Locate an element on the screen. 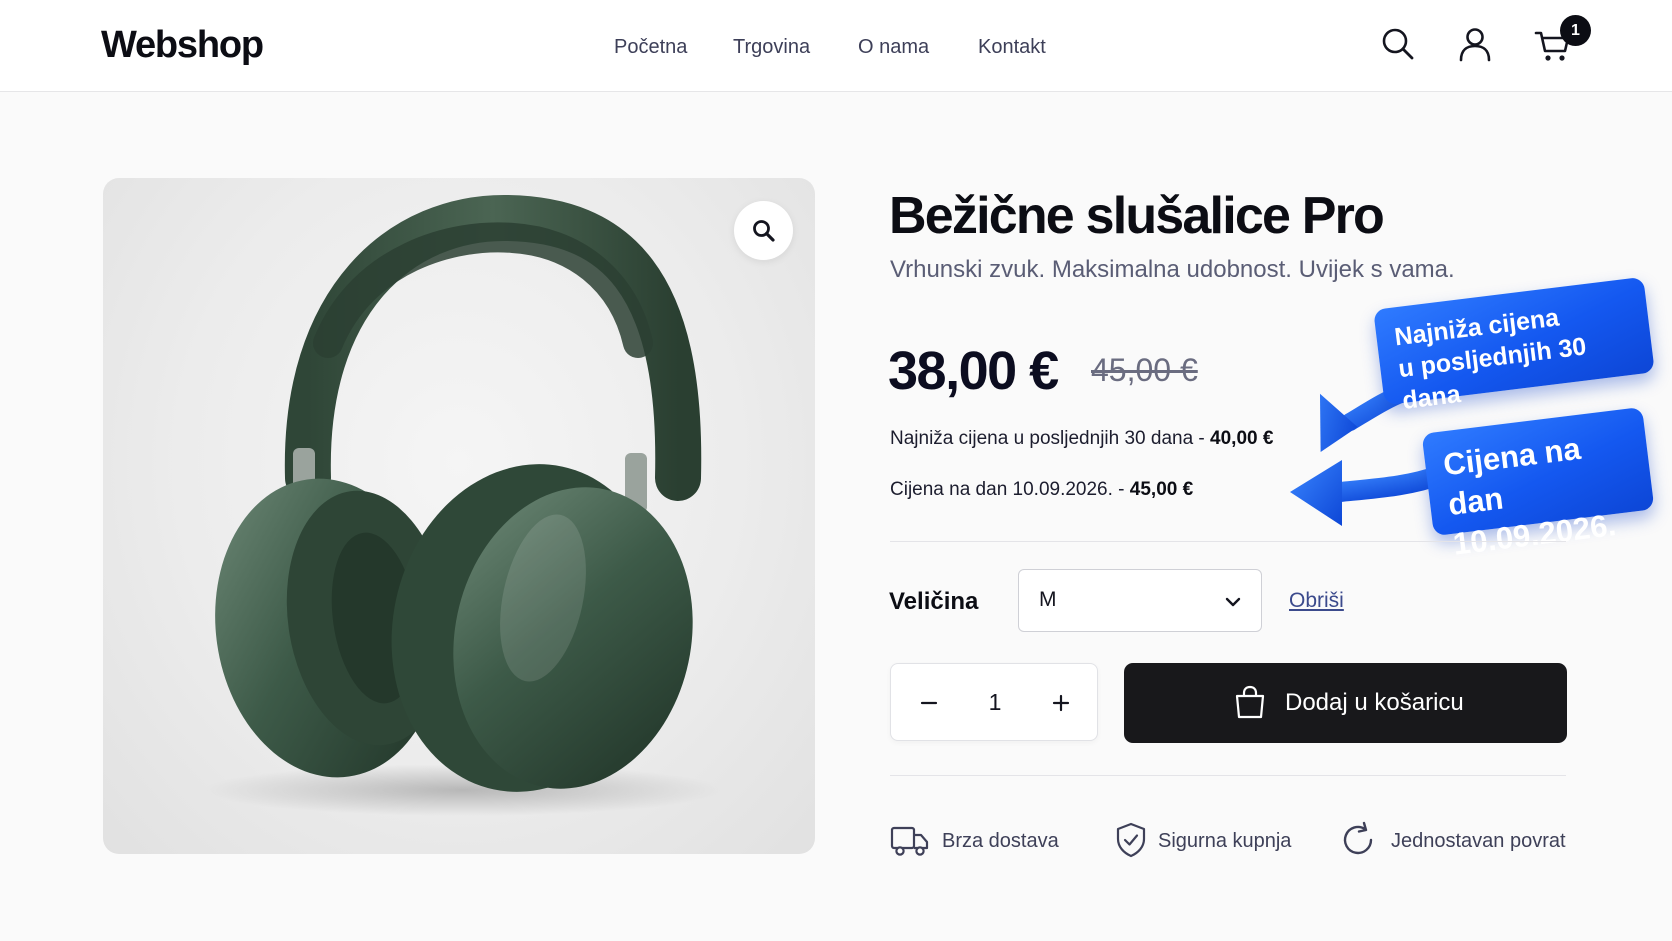 Image resolution: width=1672 pixels, height=941 pixels. logo: Webshop is located at coordinates (182, 45).